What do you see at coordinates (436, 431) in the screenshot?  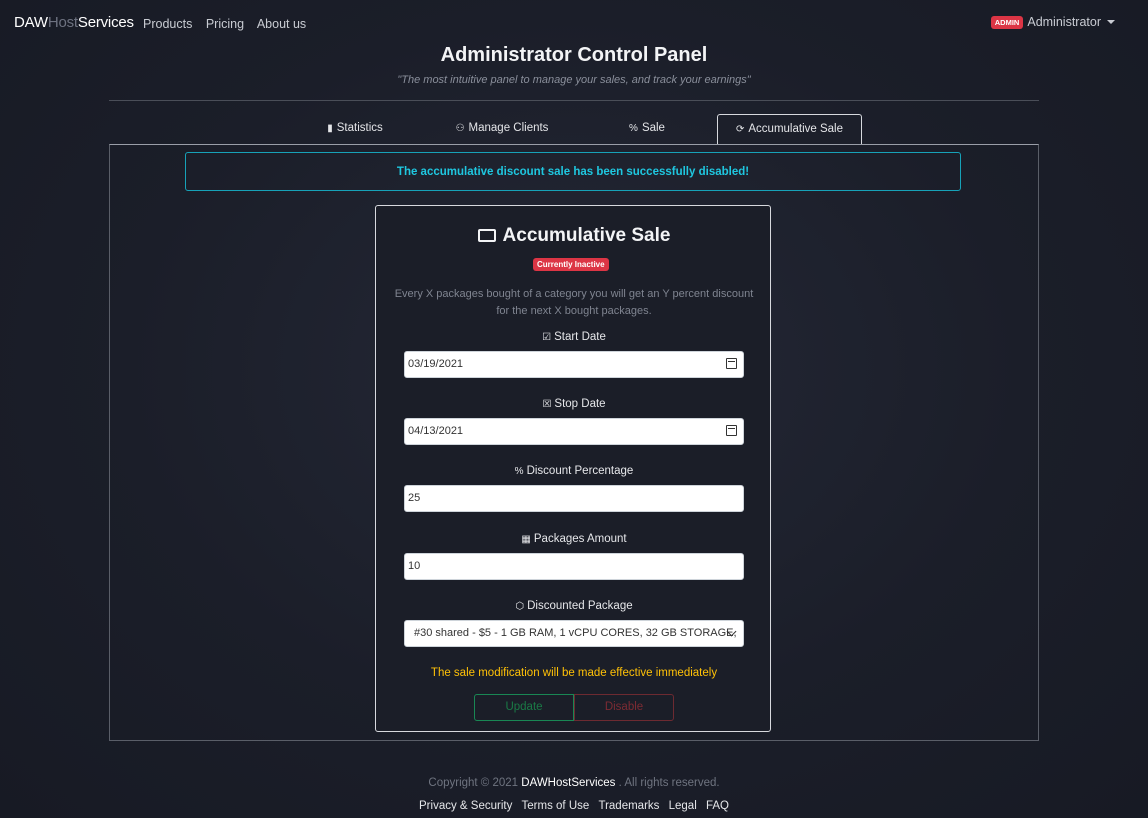 I see `stop-date-value: 04/13/2021` at bounding box center [436, 431].